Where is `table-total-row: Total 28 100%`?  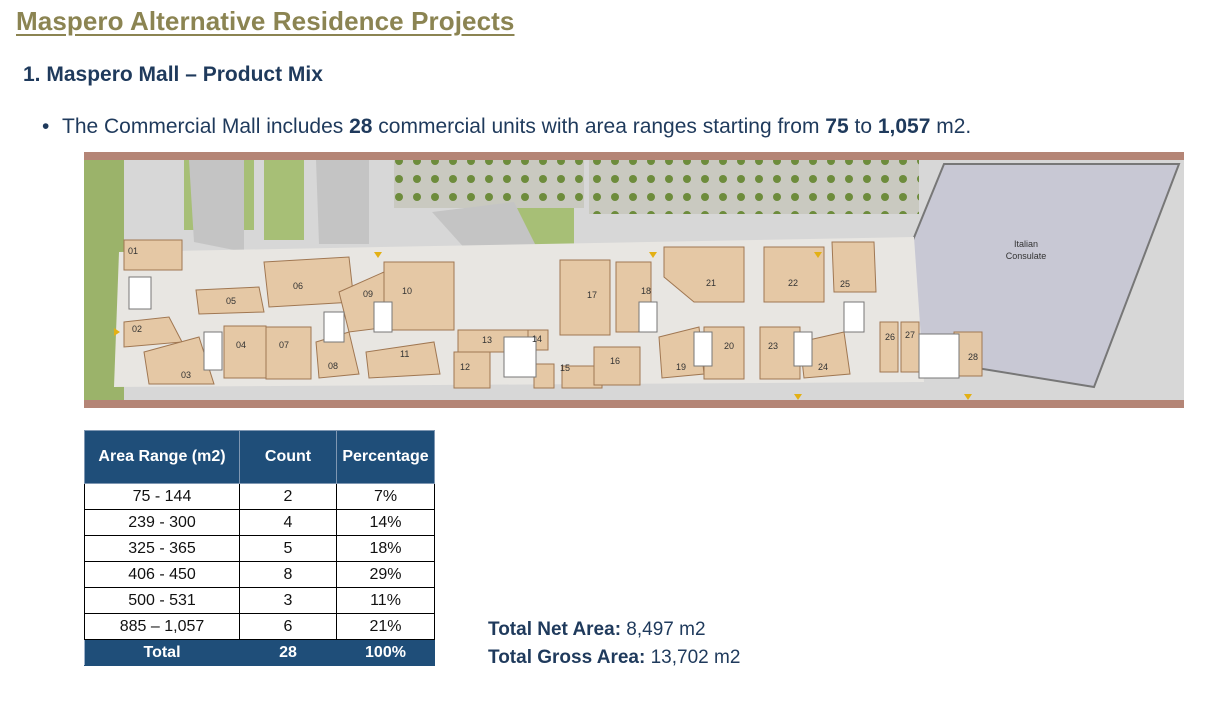 table-total-row: Total 28 100% is located at coordinates (259, 652).